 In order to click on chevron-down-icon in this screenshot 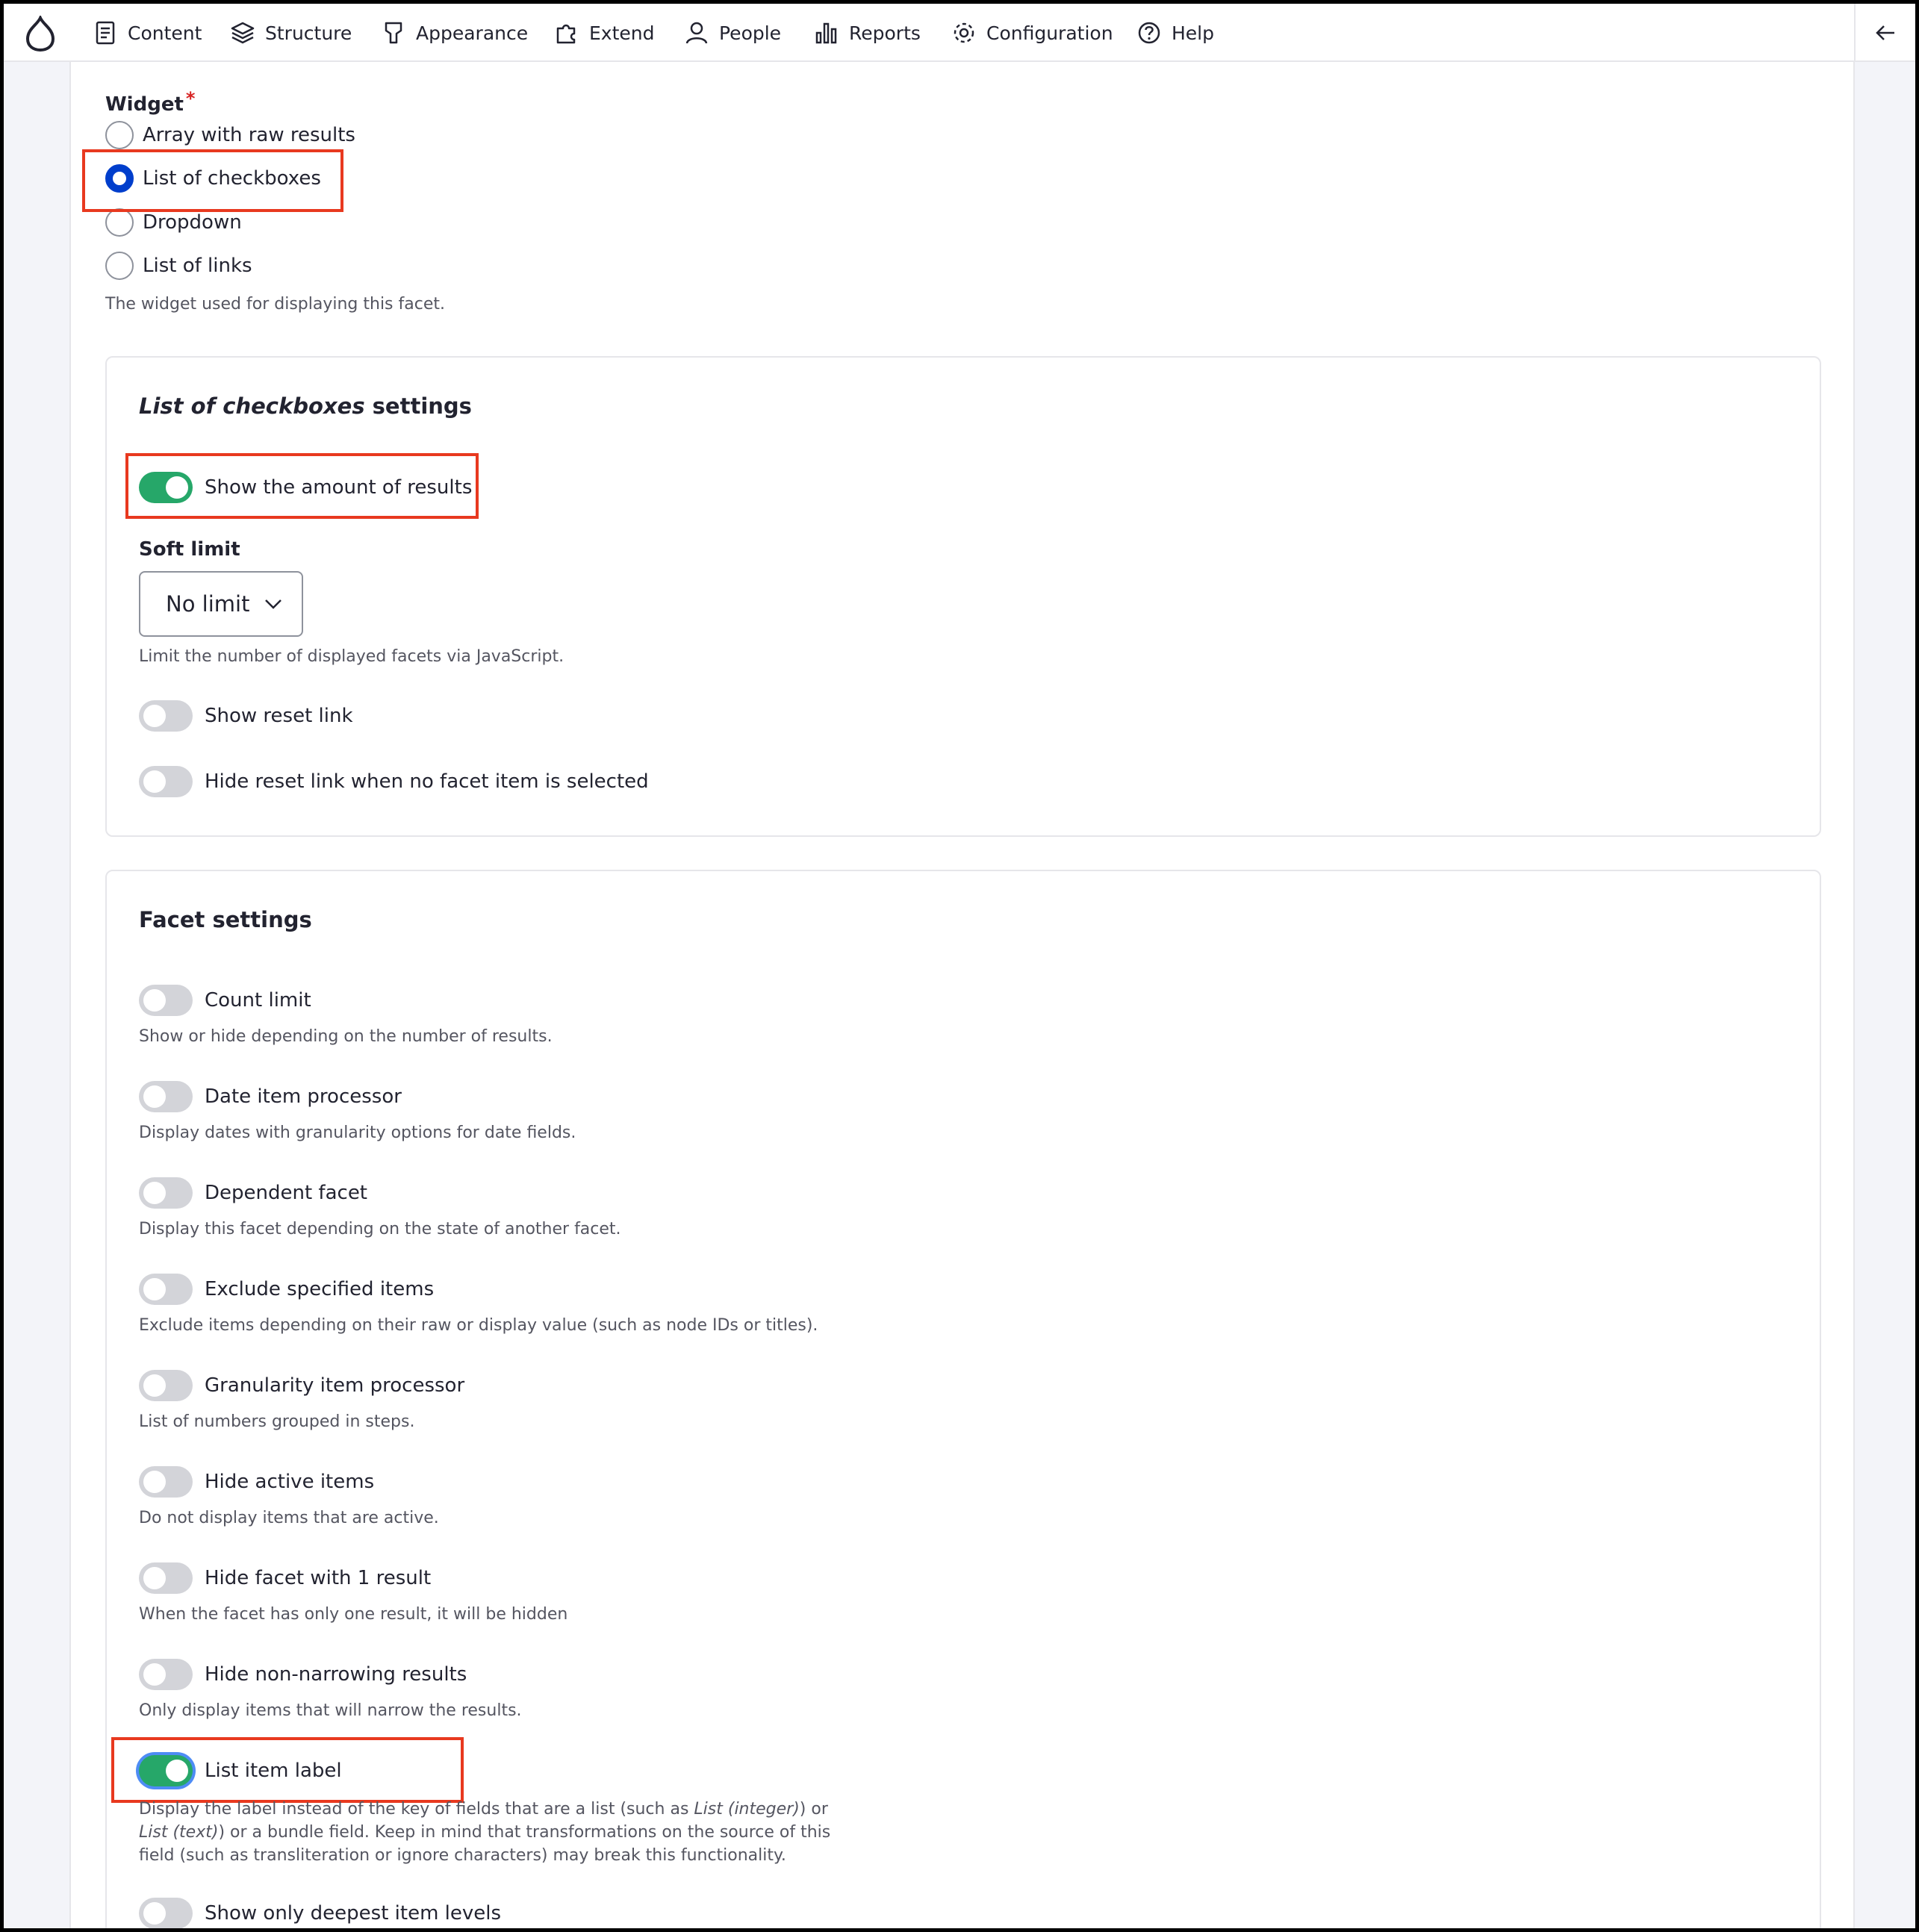, I will do `click(274, 604)`.